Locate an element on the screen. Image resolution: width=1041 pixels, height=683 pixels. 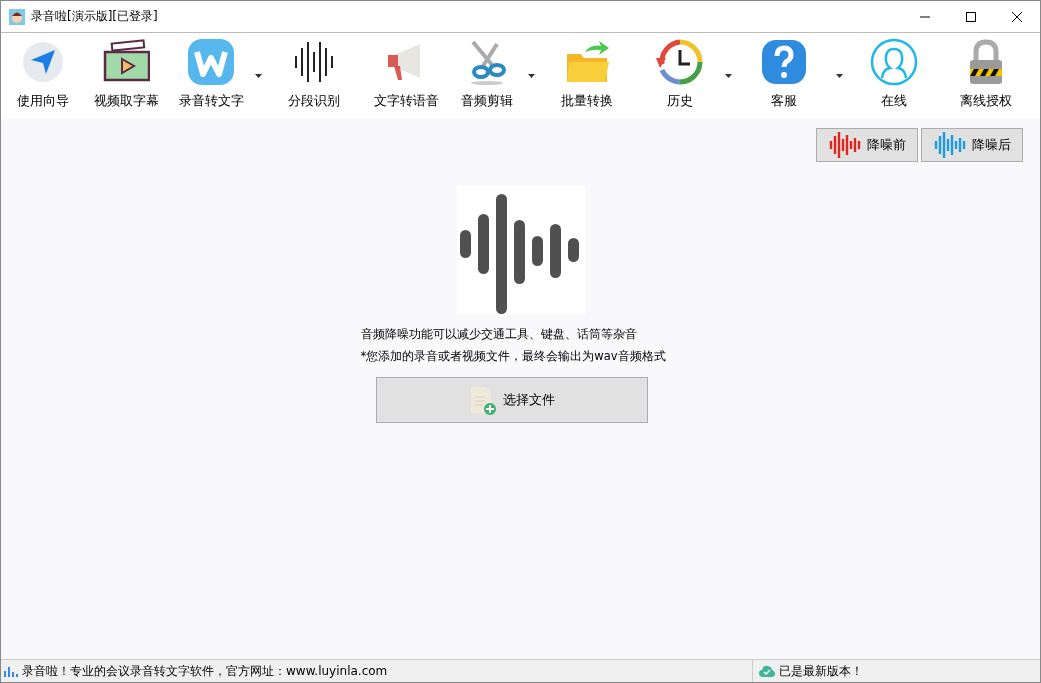
status-text: 录音啦！专业的会议录音转文字软件，官方网址：www.luyinla.com is located at coordinates (205, 671).